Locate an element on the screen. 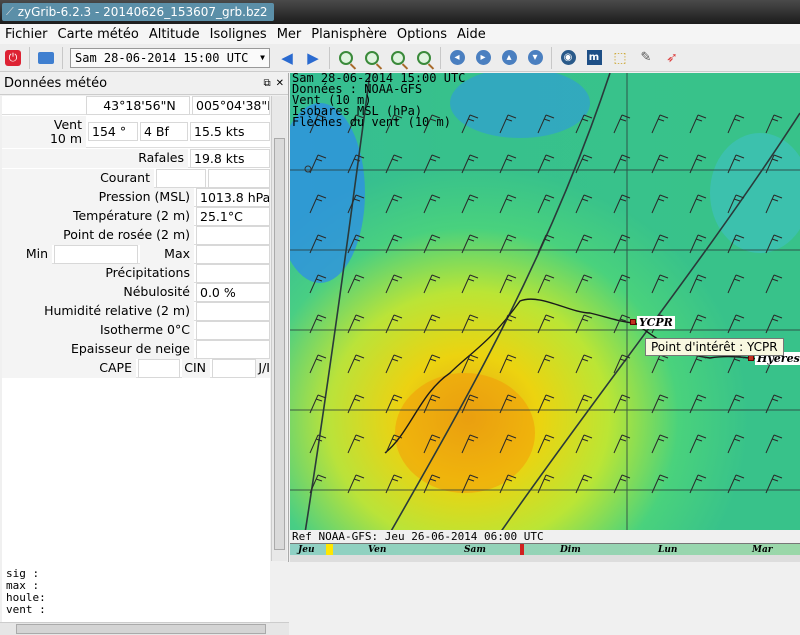  info-console: sig : max : houle: vent : is located at coordinates (136, 594).